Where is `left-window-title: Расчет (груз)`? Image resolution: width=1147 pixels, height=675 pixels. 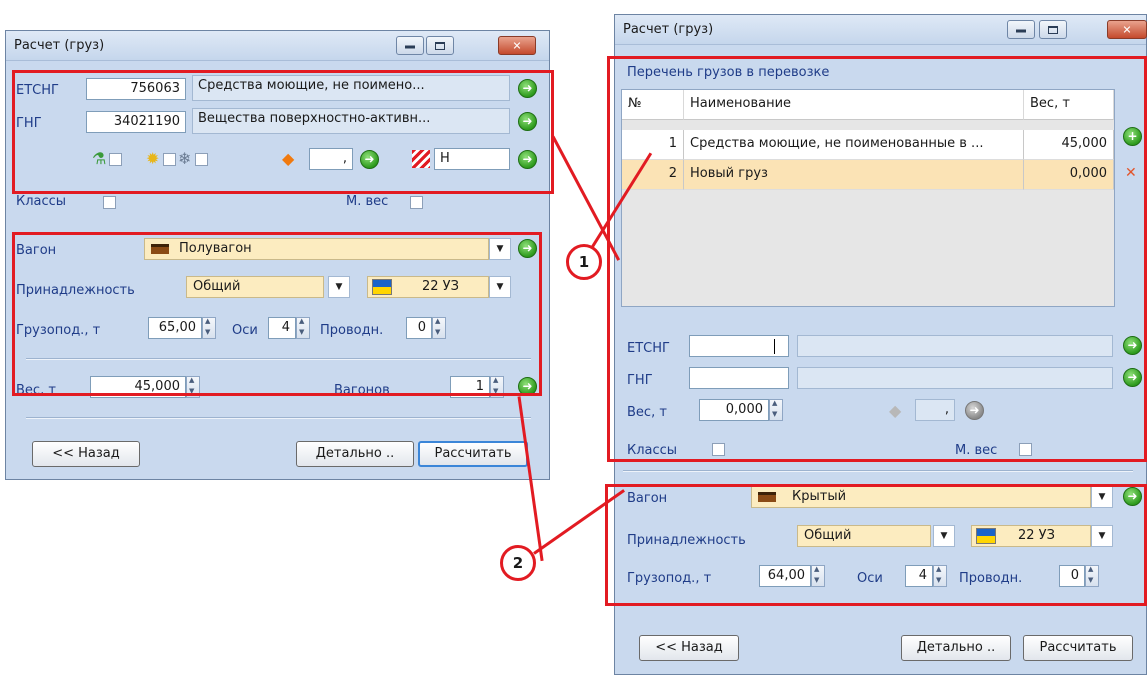
left-window-title: Расчет (груз) is located at coordinates (59, 45).